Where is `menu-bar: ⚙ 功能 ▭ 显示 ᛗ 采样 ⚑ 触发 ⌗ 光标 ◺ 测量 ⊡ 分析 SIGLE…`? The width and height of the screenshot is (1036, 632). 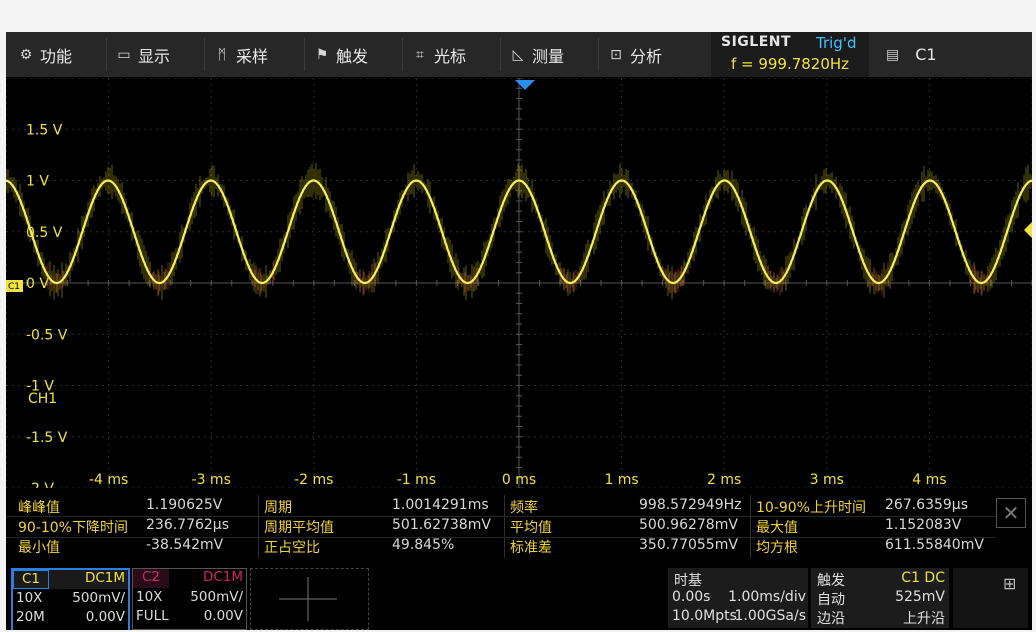 menu-bar: ⚙ 功能 ▭ 显示 ᛗ 采样 ⚑ 触发 ⌗ 光标 ◺ 测量 ⊡ 分析 SIGLE… is located at coordinates (519, 54).